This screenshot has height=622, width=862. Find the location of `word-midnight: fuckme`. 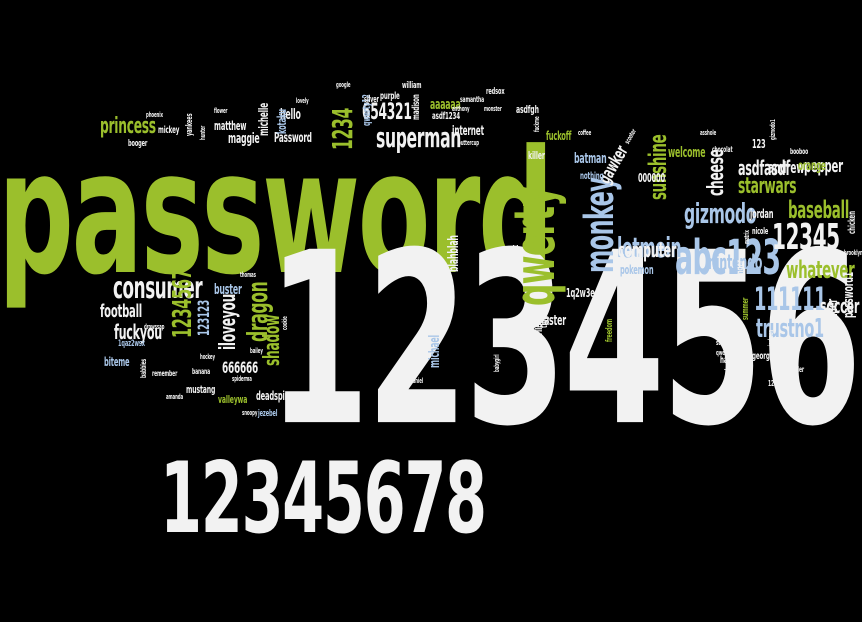

word-midnight: fuckme is located at coordinates (537, 124).